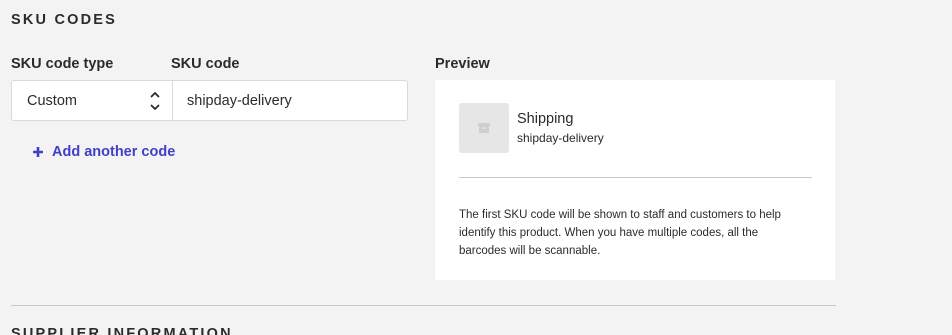  What do you see at coordinates (462, 64) in the screenshot?
I see `preview-label: Preview` at bounding box center [462, 64].